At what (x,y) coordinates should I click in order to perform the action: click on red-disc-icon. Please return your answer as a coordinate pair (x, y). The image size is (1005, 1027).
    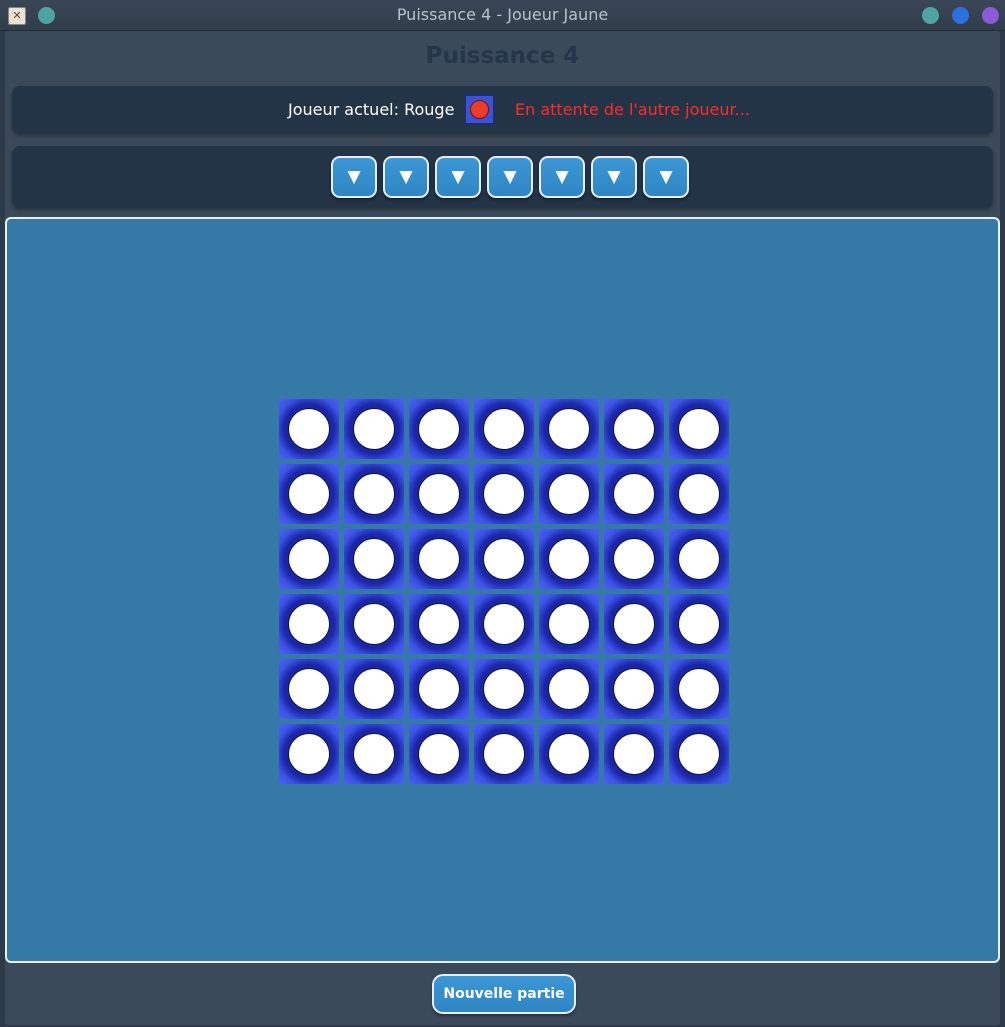
    Looking at the image, I should click on (479, 109).